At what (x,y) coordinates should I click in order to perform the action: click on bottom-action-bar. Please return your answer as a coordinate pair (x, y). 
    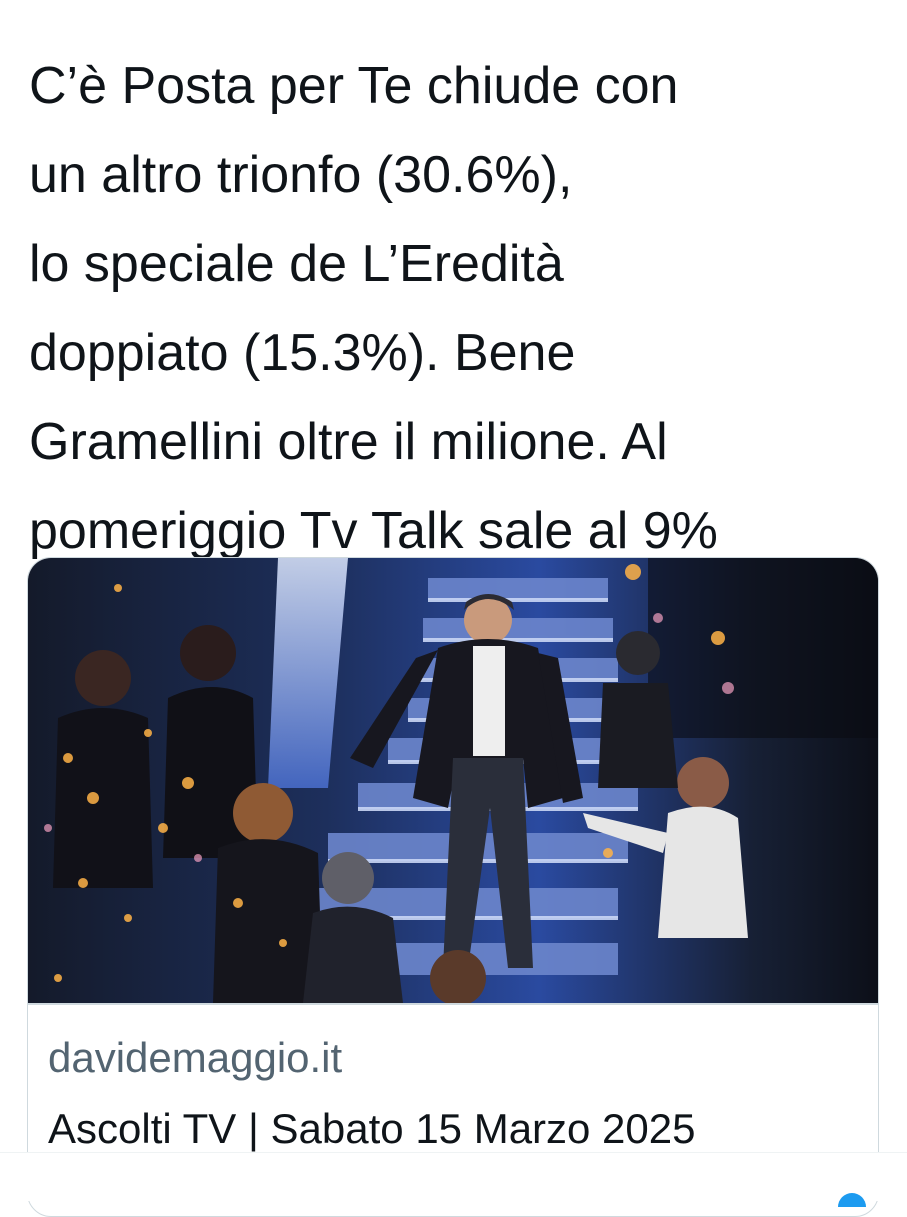
    Looking at the image, I should click on (453, 1176).